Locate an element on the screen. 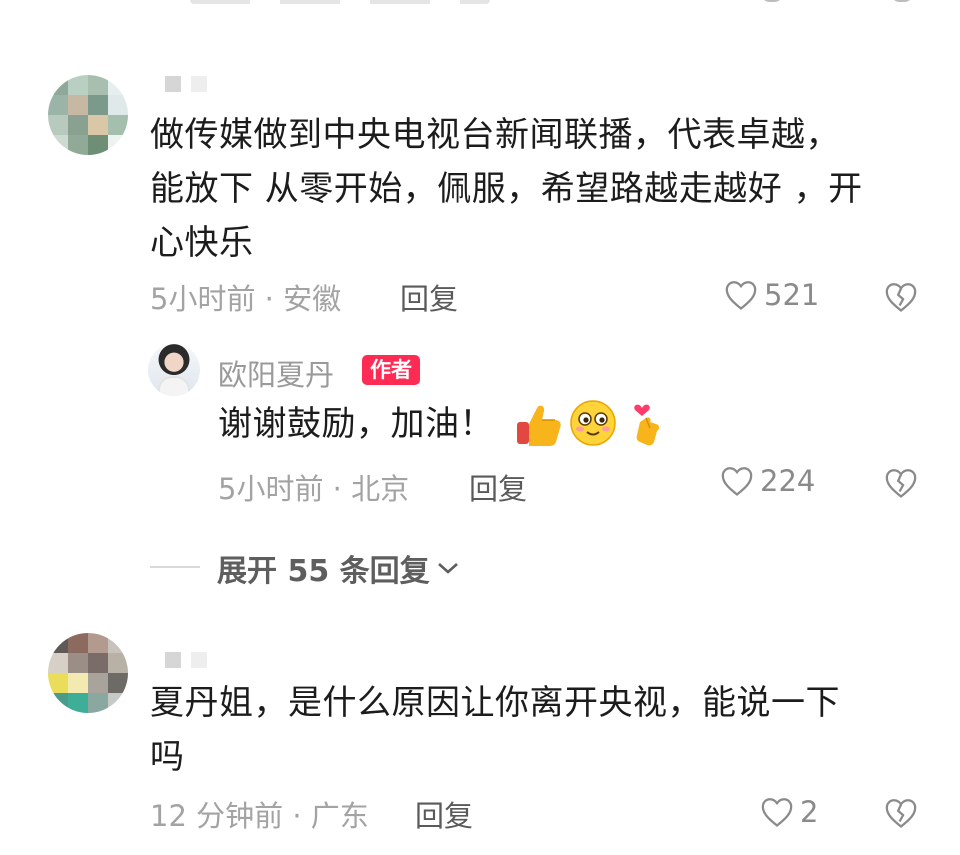 The width and height of the screenshot is (960, 855). author-name: 欧阳夏丹 is located at coordinates (276, 373).